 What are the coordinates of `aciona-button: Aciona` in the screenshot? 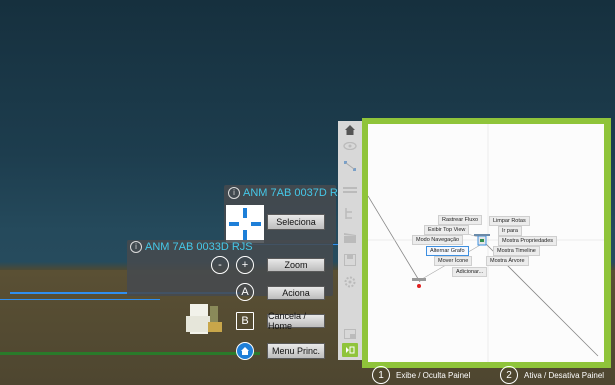 It's located at (296, 293).